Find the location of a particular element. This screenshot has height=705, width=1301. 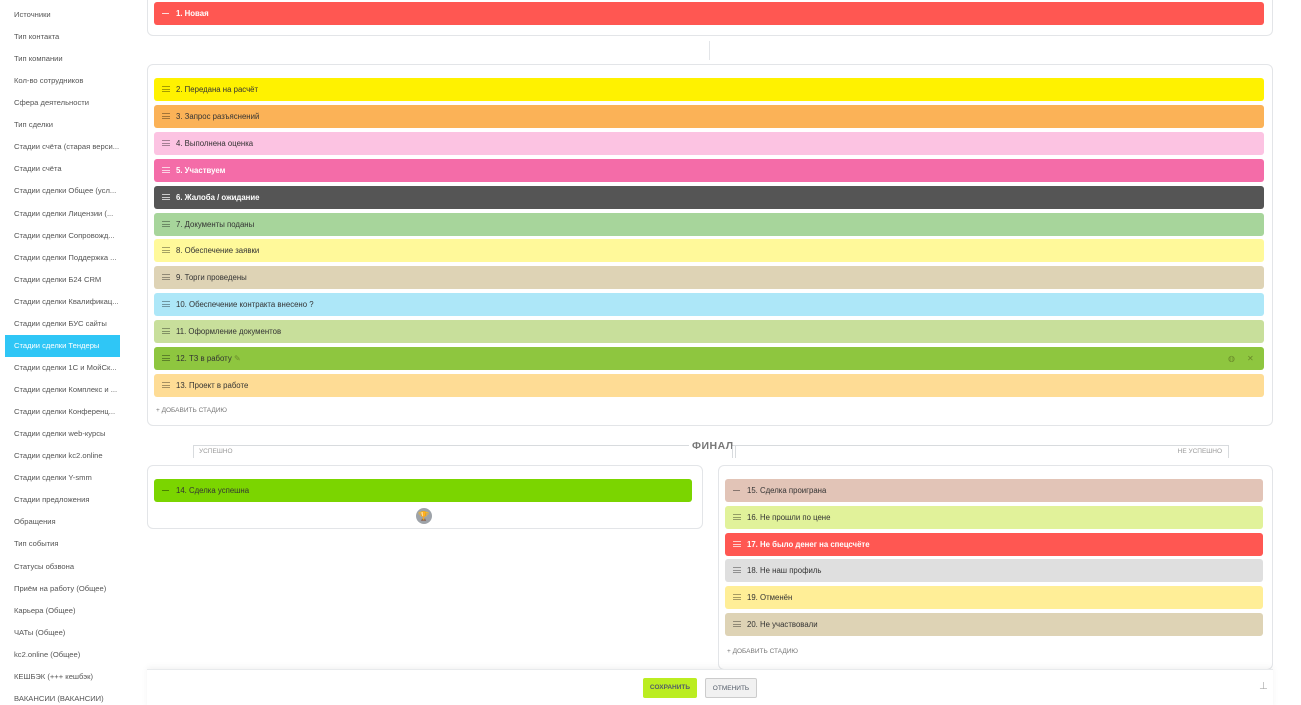

pencil-icon: ✎ is located at coordinates (237, 358).